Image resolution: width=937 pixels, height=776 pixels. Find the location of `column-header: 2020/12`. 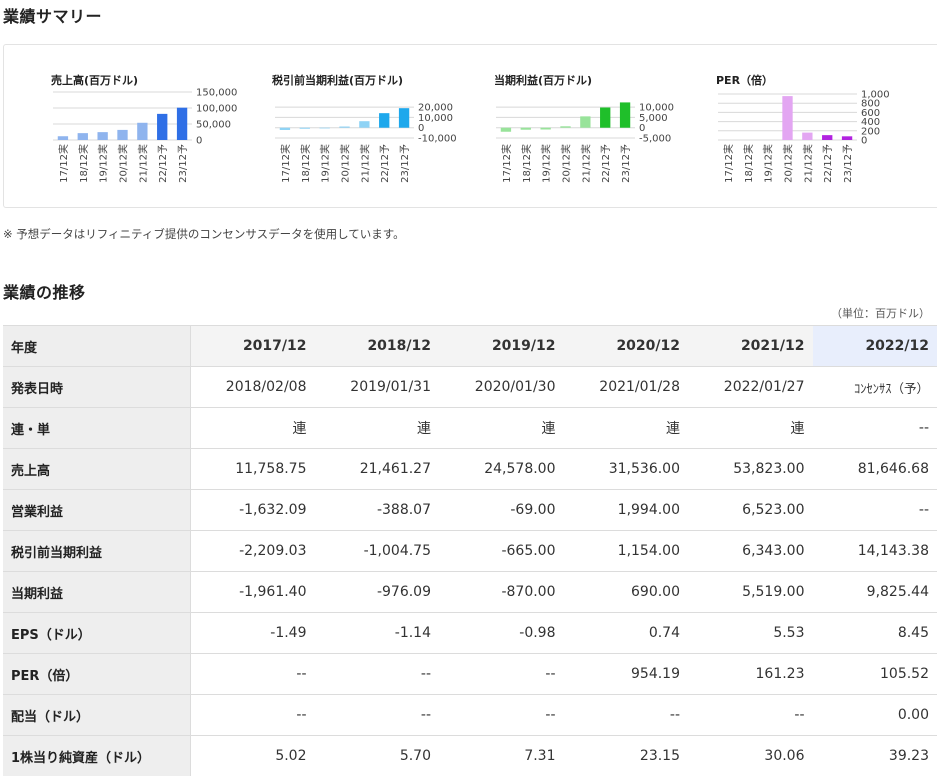

column-header: 2020/12 is located at coordinates (625, 346).